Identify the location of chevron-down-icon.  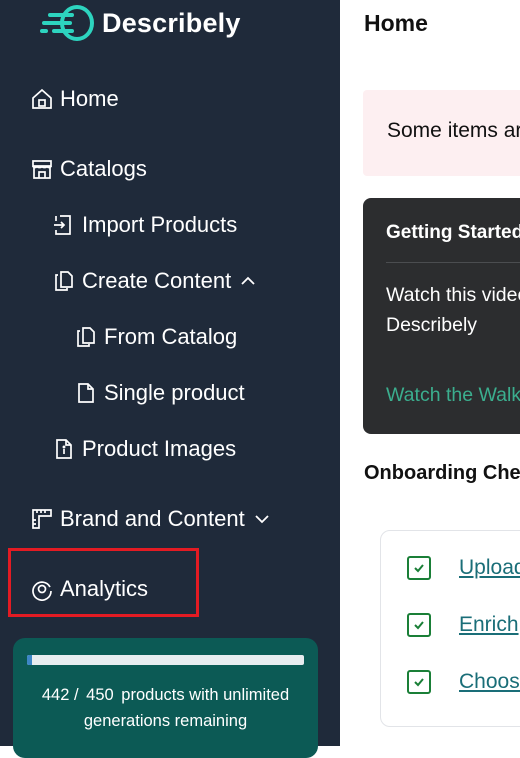
(262, 519).